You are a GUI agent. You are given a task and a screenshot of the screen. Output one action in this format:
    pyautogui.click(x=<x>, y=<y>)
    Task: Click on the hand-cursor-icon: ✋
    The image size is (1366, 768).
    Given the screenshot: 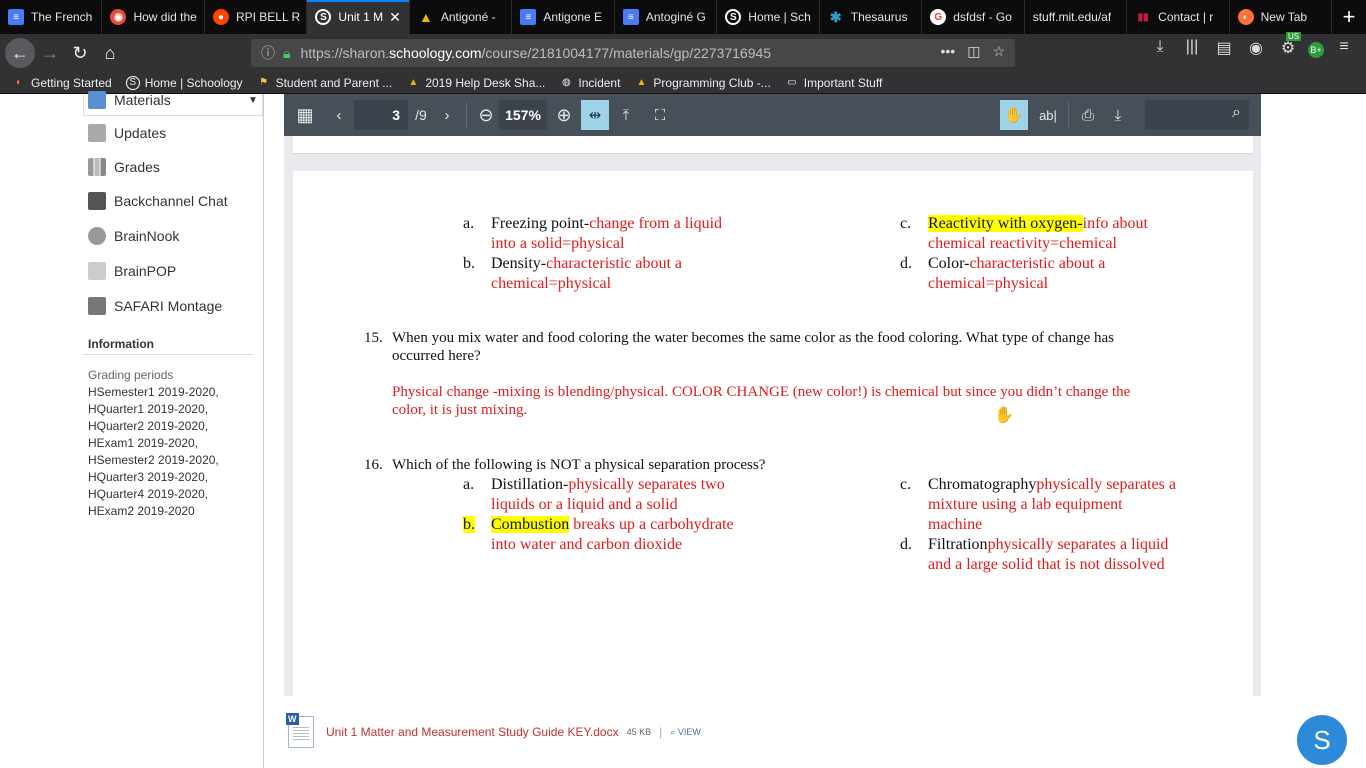 What is the action you would take?
    pyautogui.click(x=1004, y=414)
    